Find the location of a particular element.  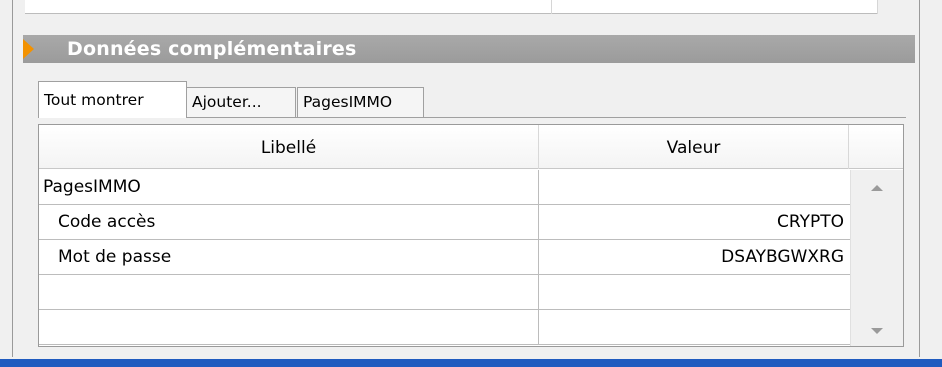

vertical-scrollbar is located at coordinates (876, 258).